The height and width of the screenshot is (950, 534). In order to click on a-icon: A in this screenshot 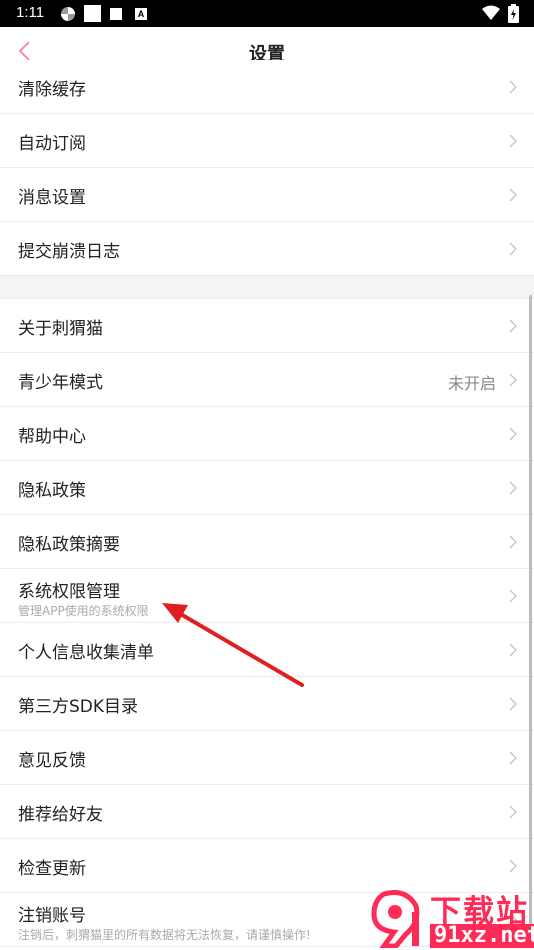, I will do `click(141, 14)`.